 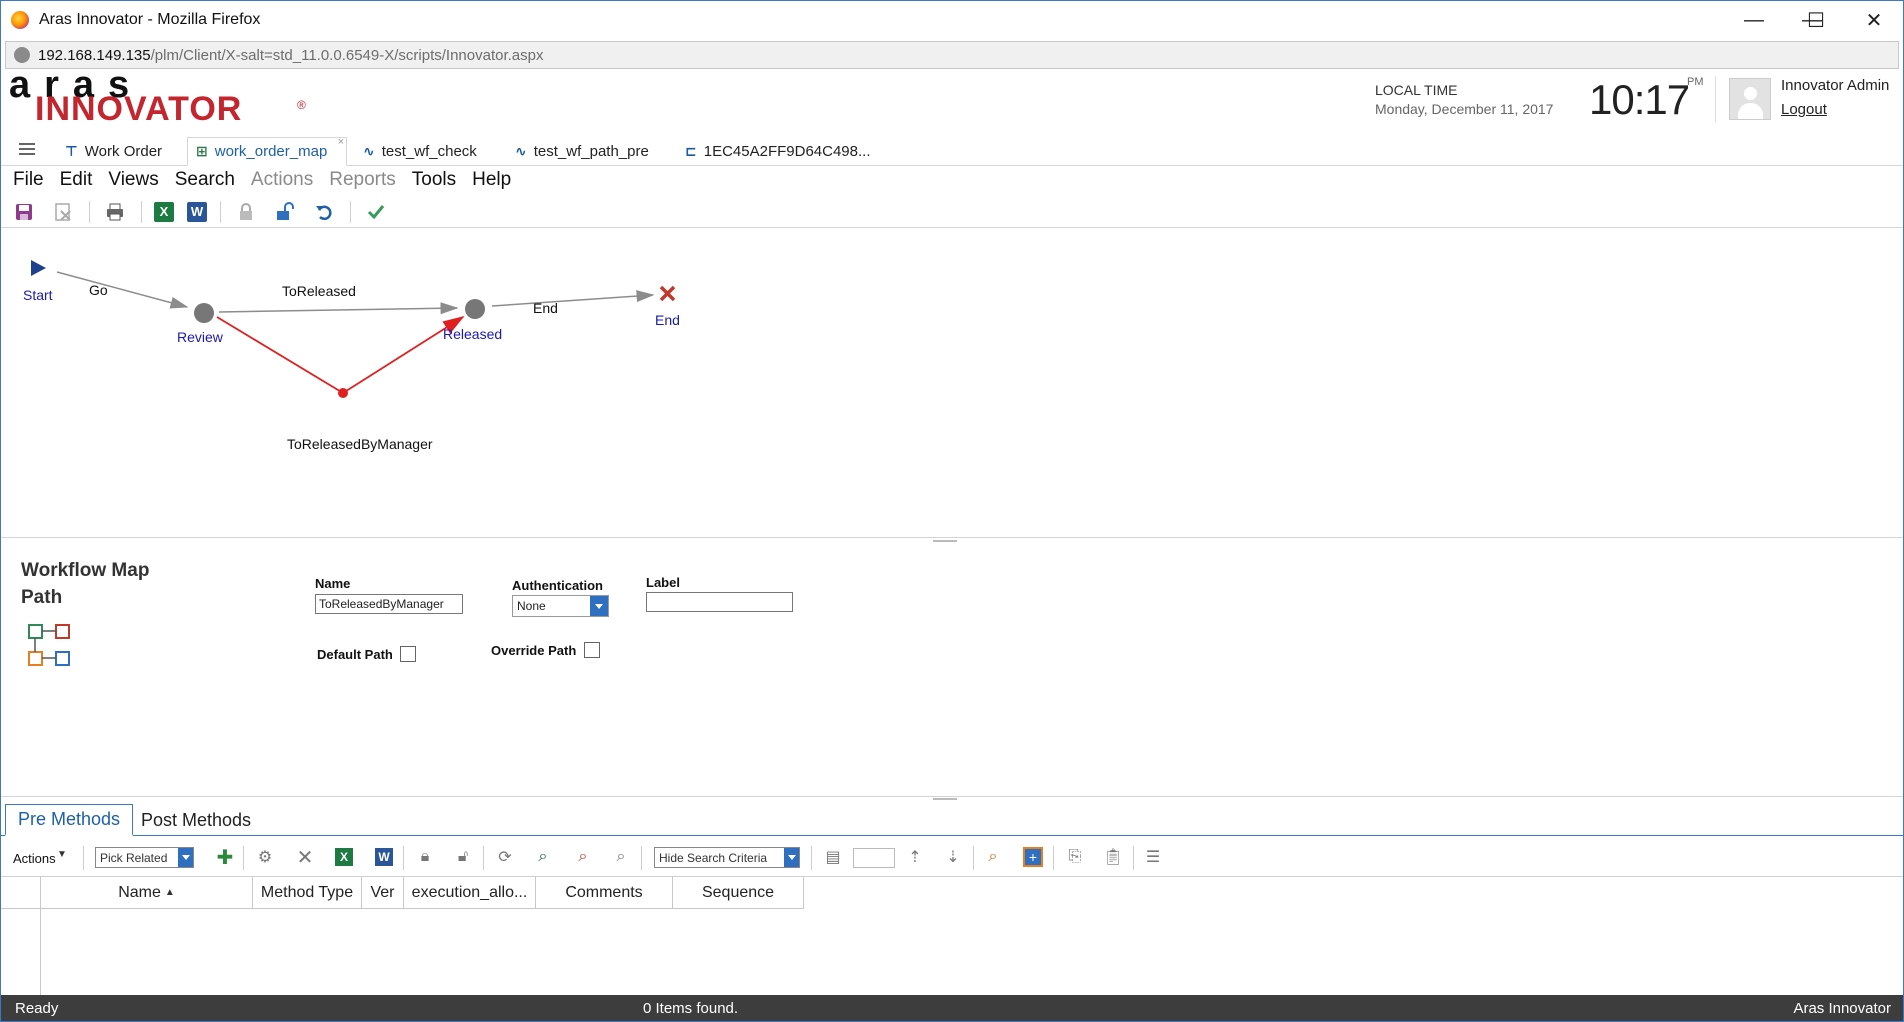 I want to click on menu-actions: Actions, so click(x=282, y=180).